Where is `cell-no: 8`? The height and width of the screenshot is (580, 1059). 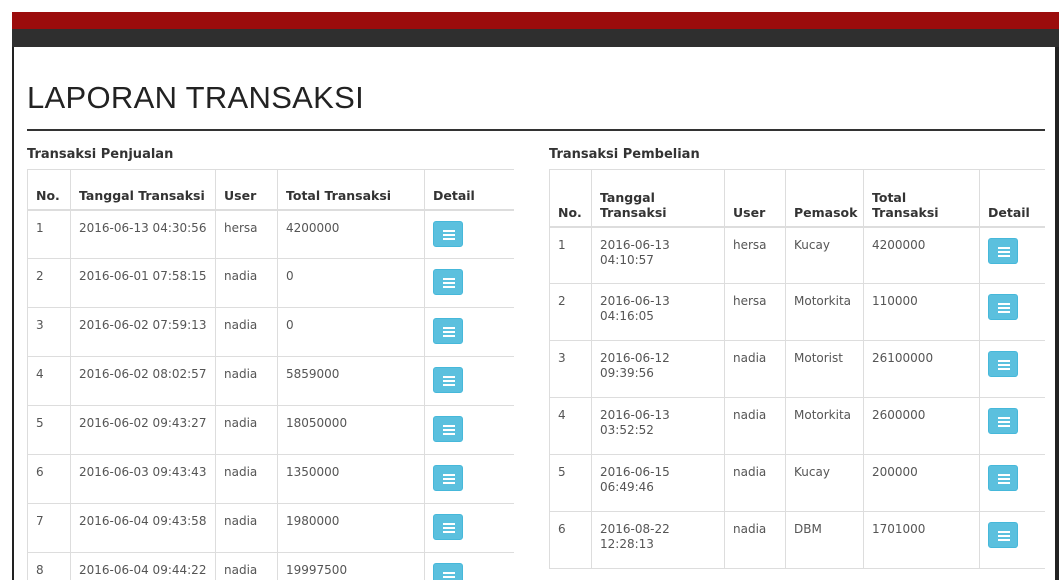 cell-no: 8 is located at coordinates (49, 566).